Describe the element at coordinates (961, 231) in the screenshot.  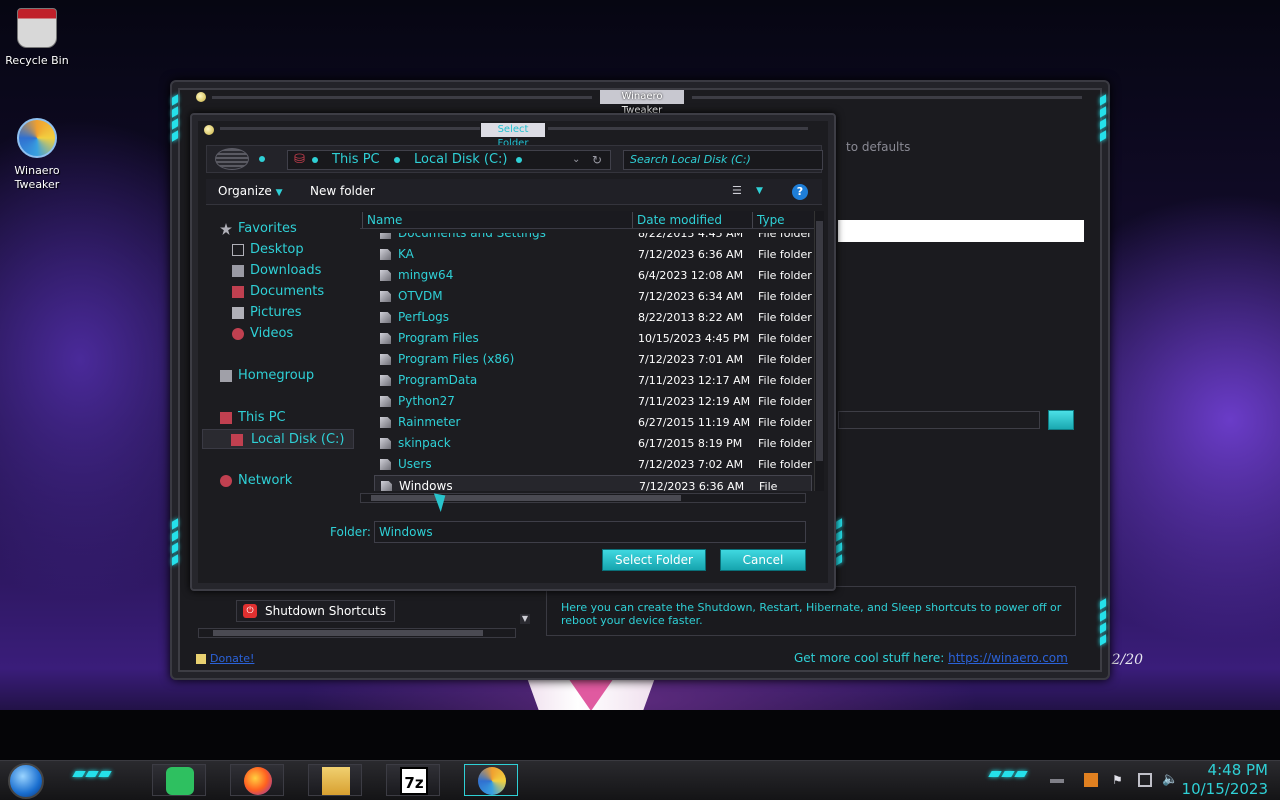
I see `main-input-field` at that location.